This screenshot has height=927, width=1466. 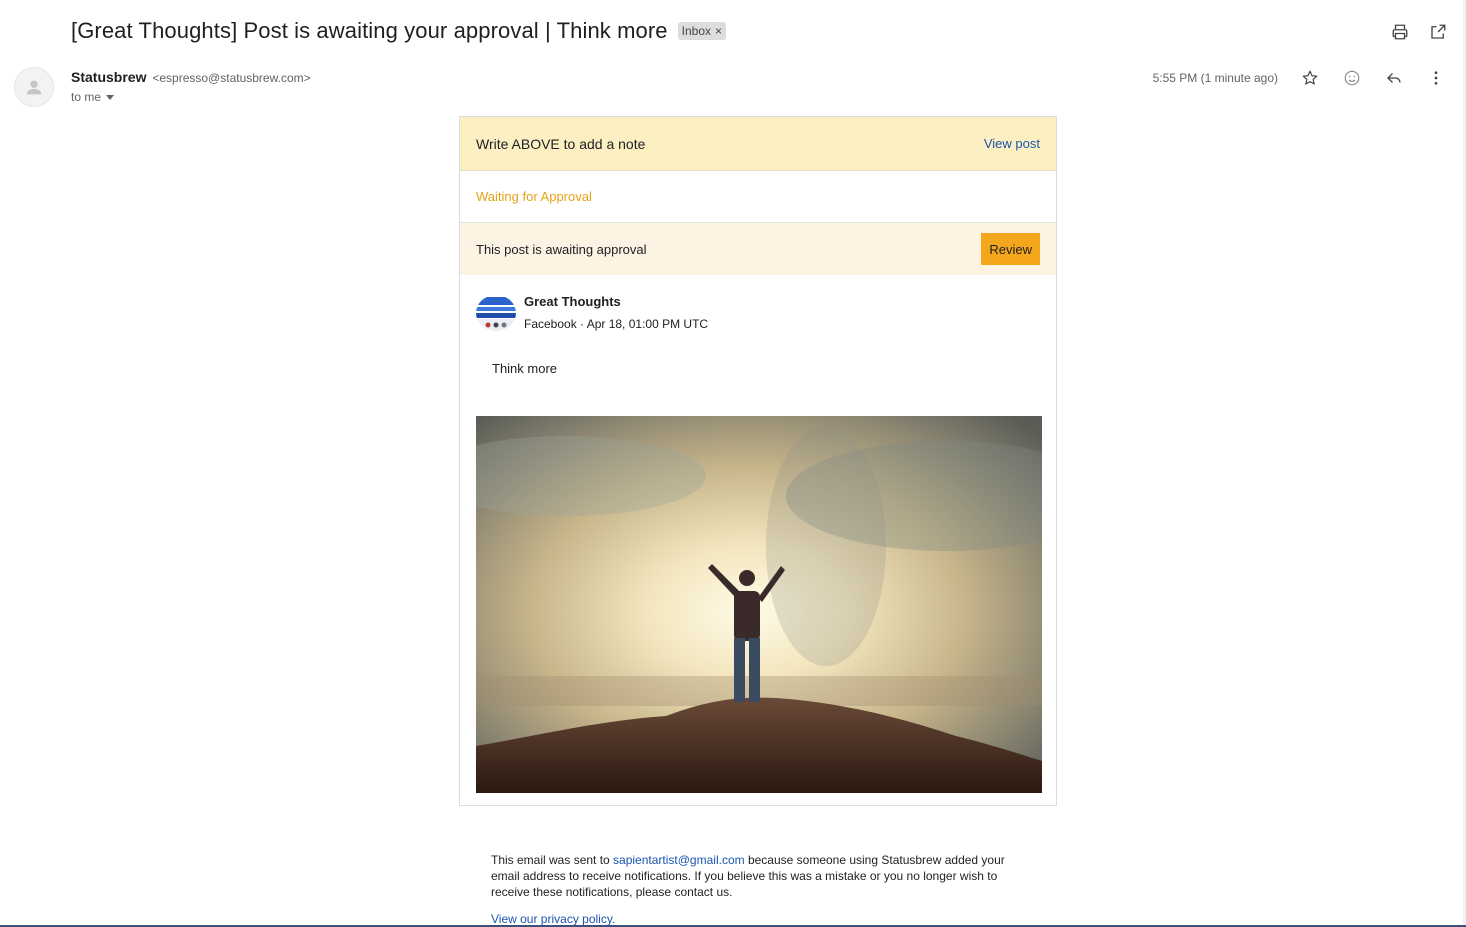 I want to click on approval-status: Waiting for Approval, so click(x=534, y=196).